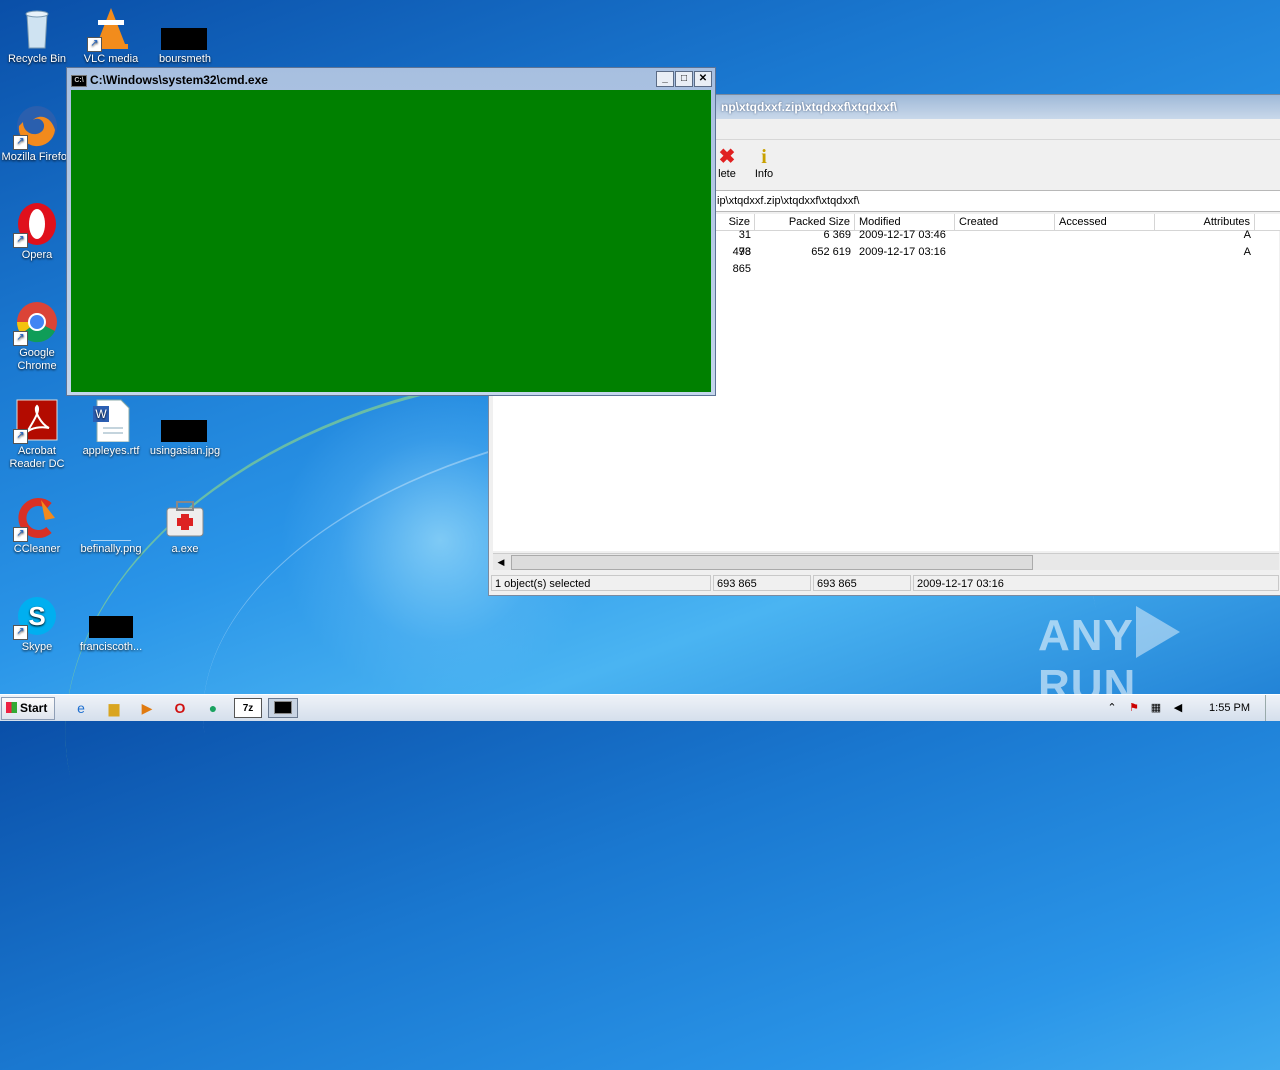 This screenshot has width=1280, height=1070. I want to click on maximize-icon: □, so click(684, 79).